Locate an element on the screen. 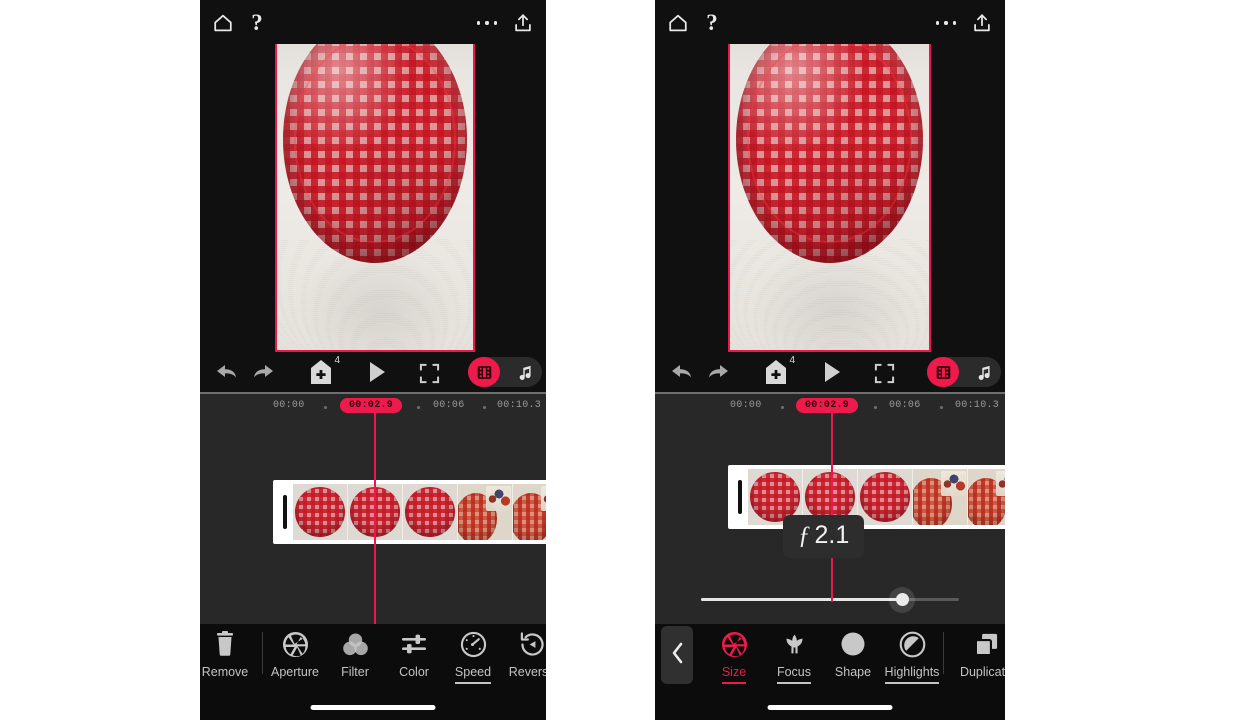  reverse-icon is located at coordinates (532, 644).